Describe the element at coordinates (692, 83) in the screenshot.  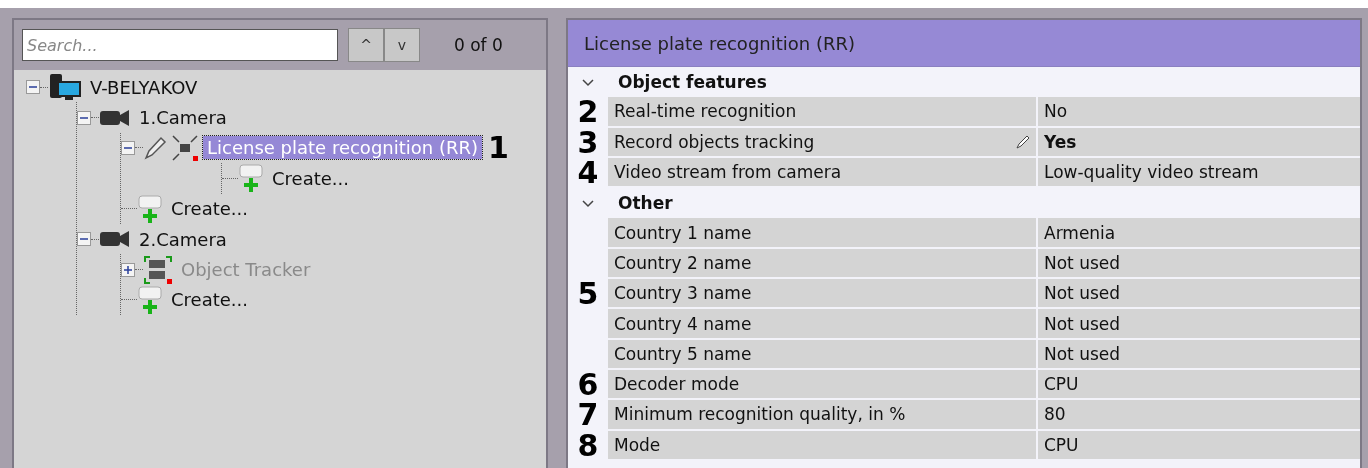
I see `category-heading: Object features` at that location.